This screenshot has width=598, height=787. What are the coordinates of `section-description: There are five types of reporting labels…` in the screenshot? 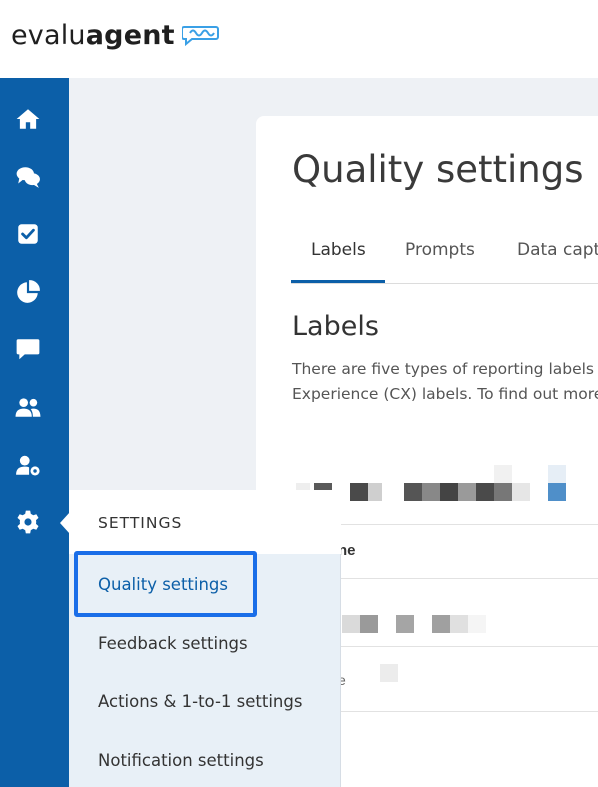 It's located at (445, 381).